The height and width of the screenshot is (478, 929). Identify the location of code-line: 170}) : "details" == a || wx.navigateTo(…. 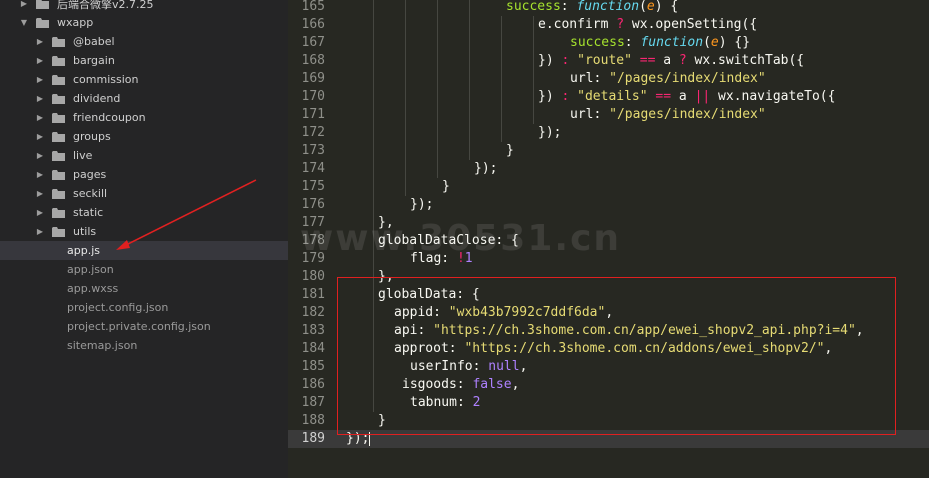
(608, 97).